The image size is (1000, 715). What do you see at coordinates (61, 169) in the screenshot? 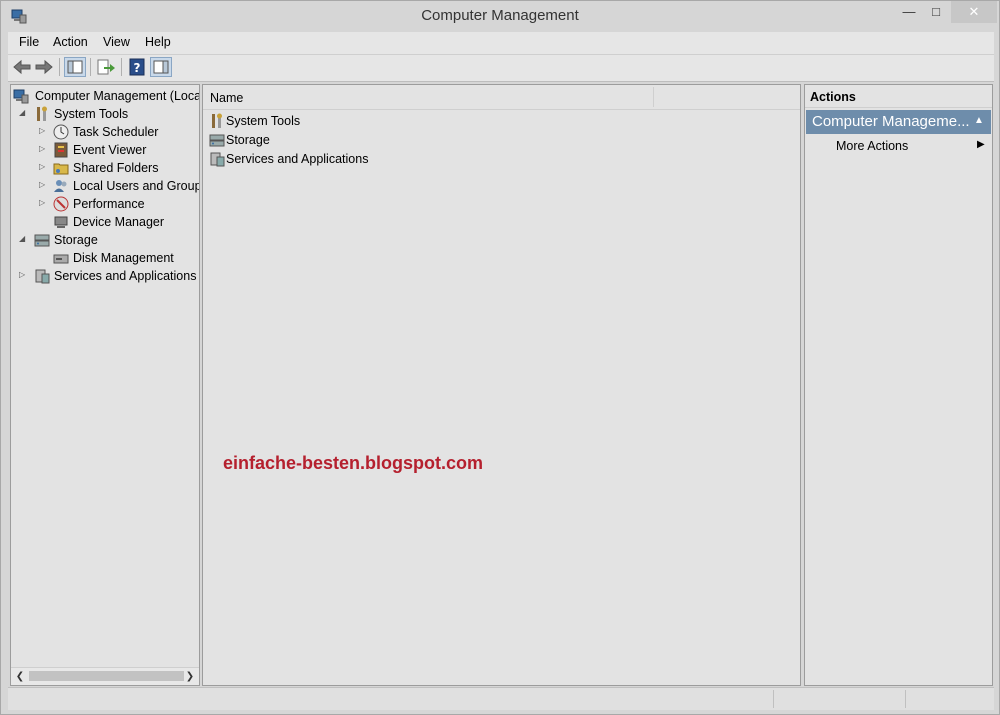
I see `shared-folder-icon` at bounding box center [61, 169].